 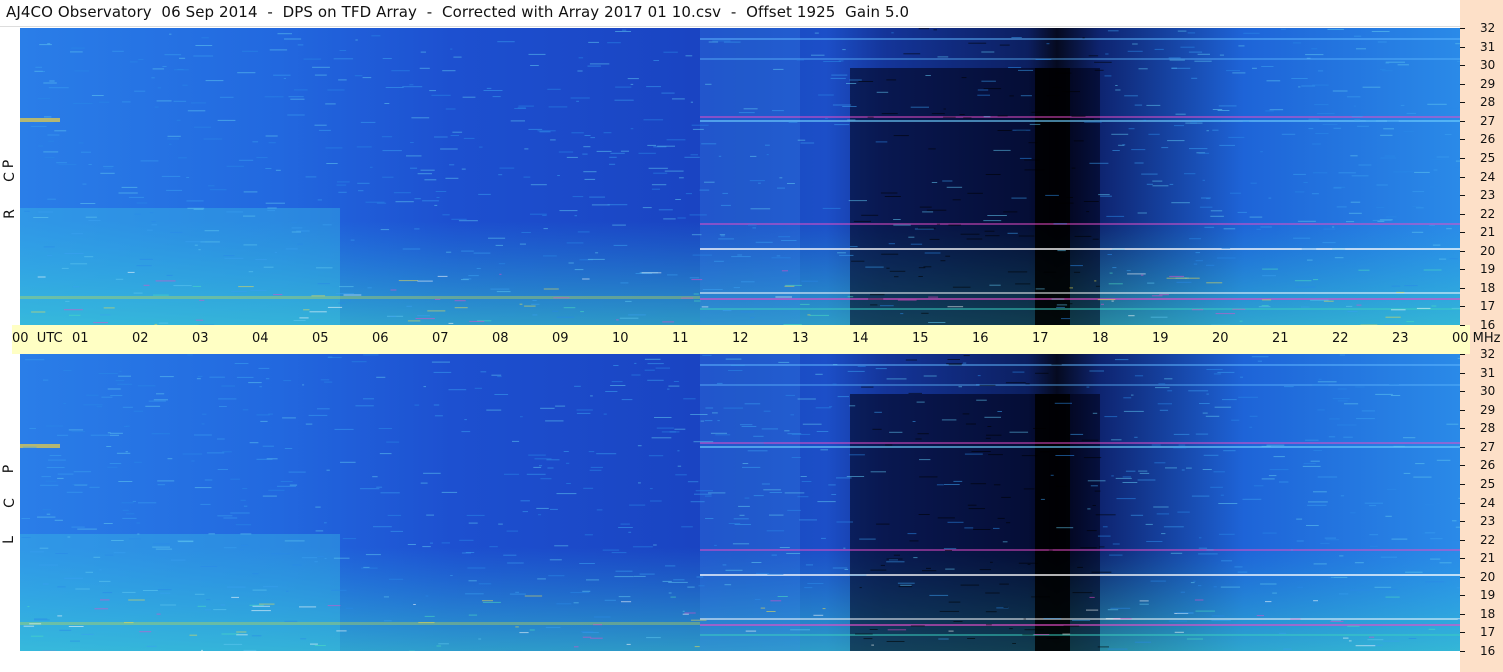 I want to click on mhz-tick-label: 19, so click(x=1488, y=595).